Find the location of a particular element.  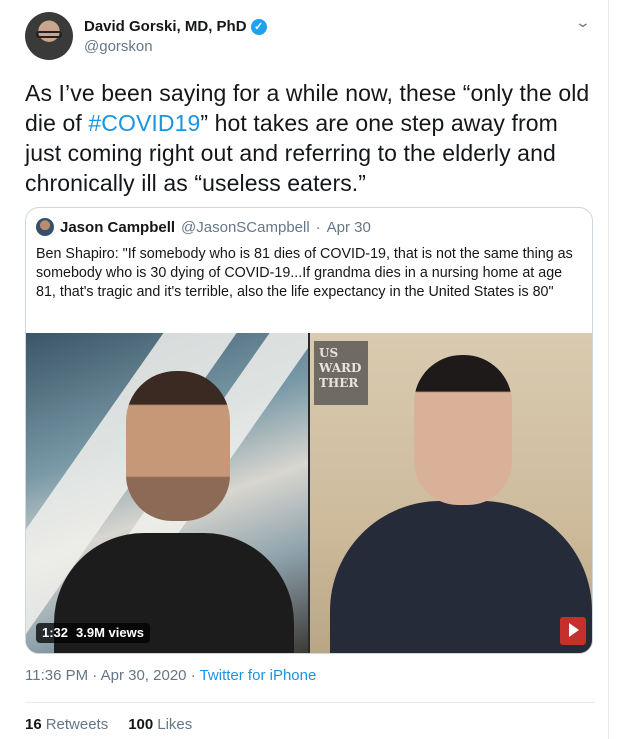

author-handle: @gorskon is located at coordinates (118, 46).